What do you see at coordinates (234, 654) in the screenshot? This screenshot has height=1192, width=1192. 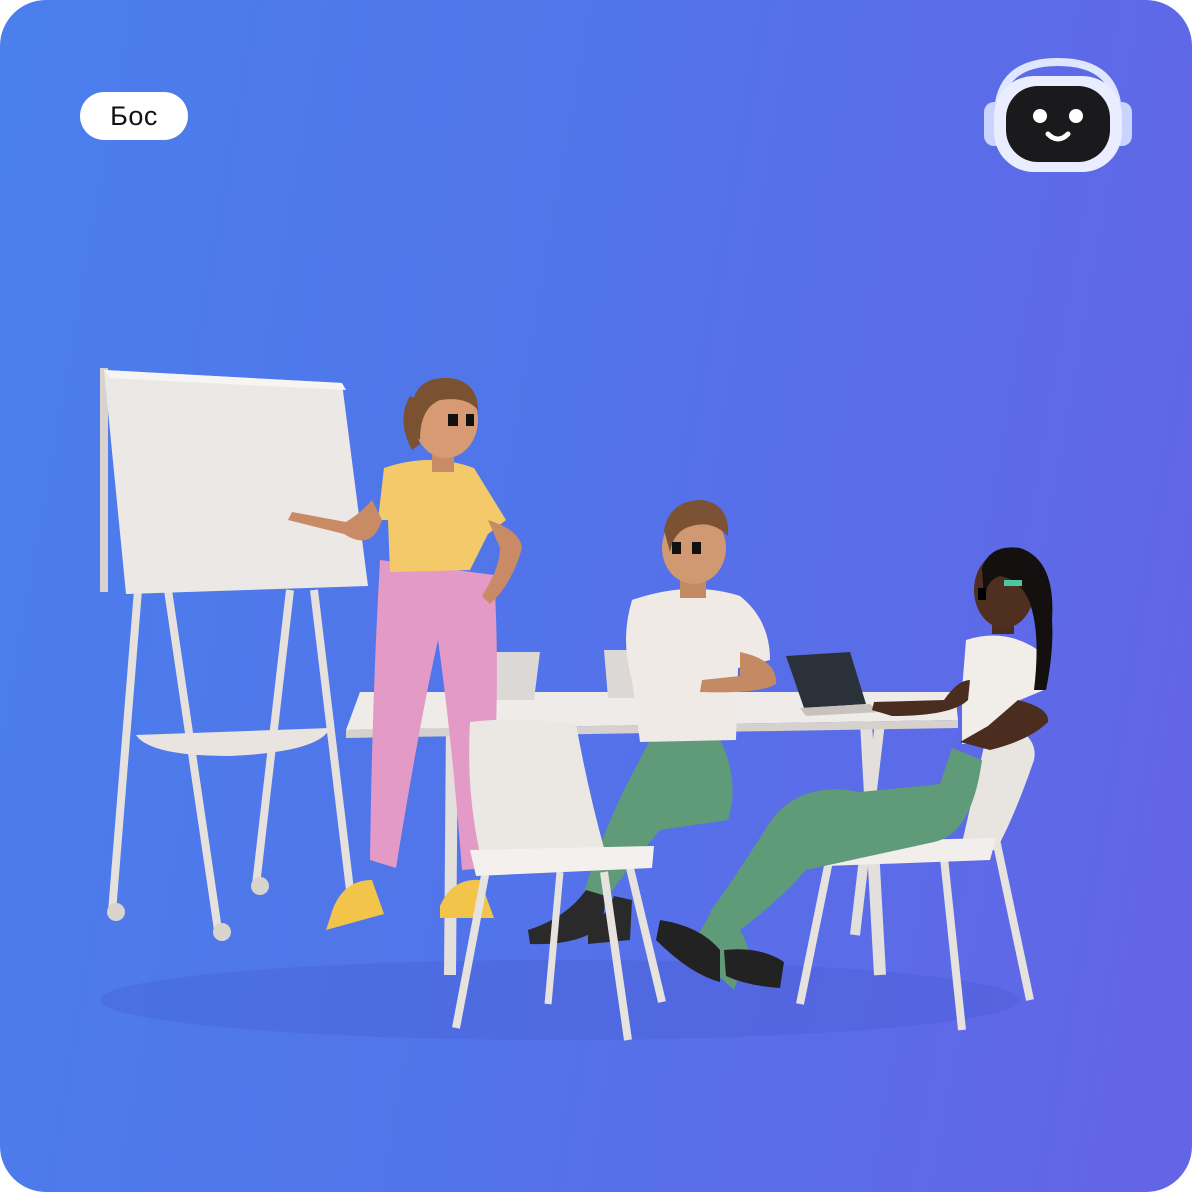 I see `whiteboard` at bounding box center [234, 654].